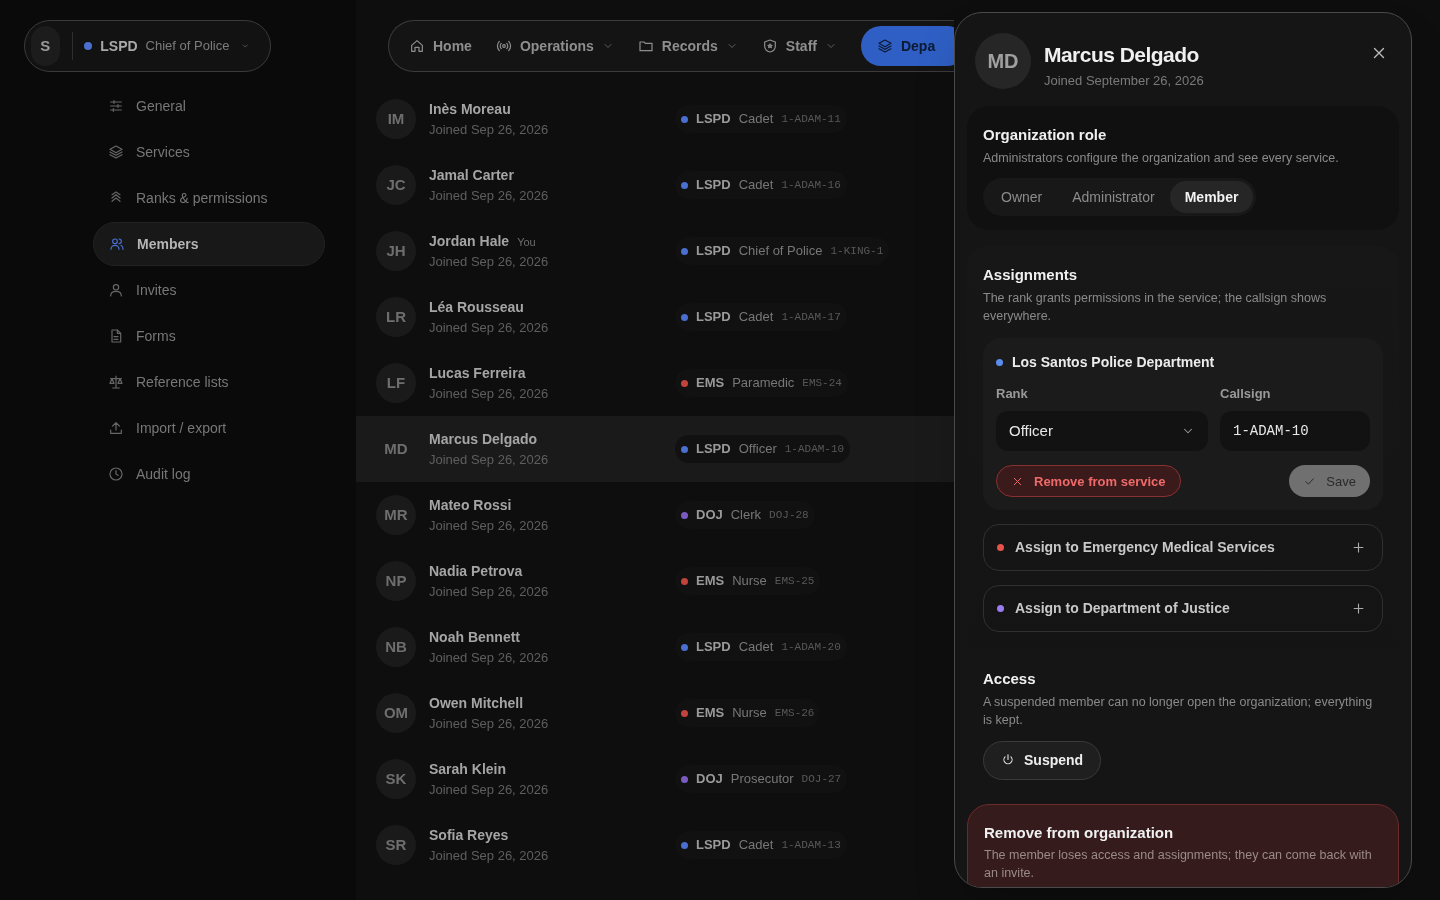 This screenshot has height=900, width=1440. I want to click on remove-service-button: Remove from service, so click(1088, 481).